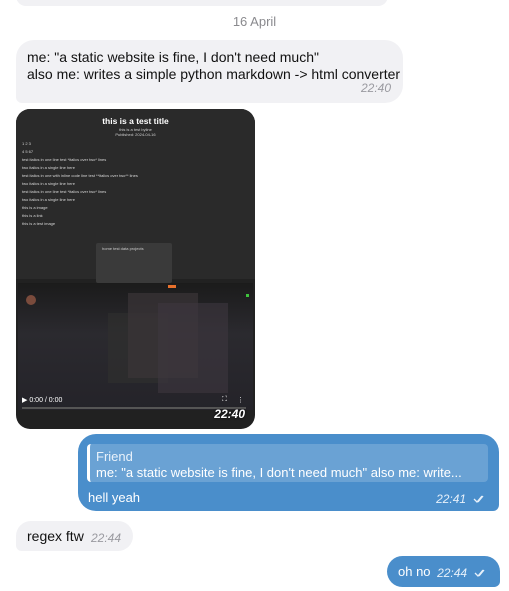 Image resolution: width=509 pixels, height=591 pixels. What do you see at coordinates (123, 248) in the screenshot?
I see `path-bar: home test data projects` at bounding box center [123, 248].